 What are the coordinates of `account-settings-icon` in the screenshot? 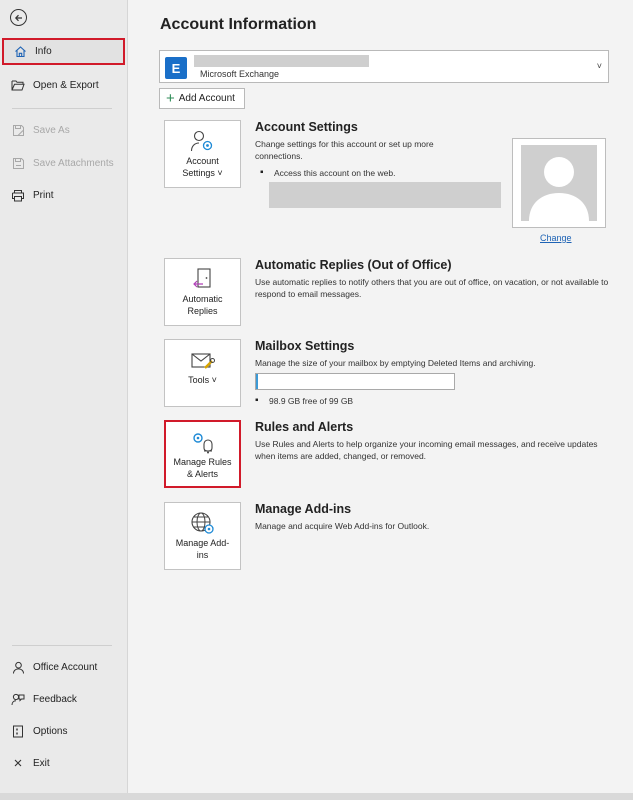 It's located at (203, 141).